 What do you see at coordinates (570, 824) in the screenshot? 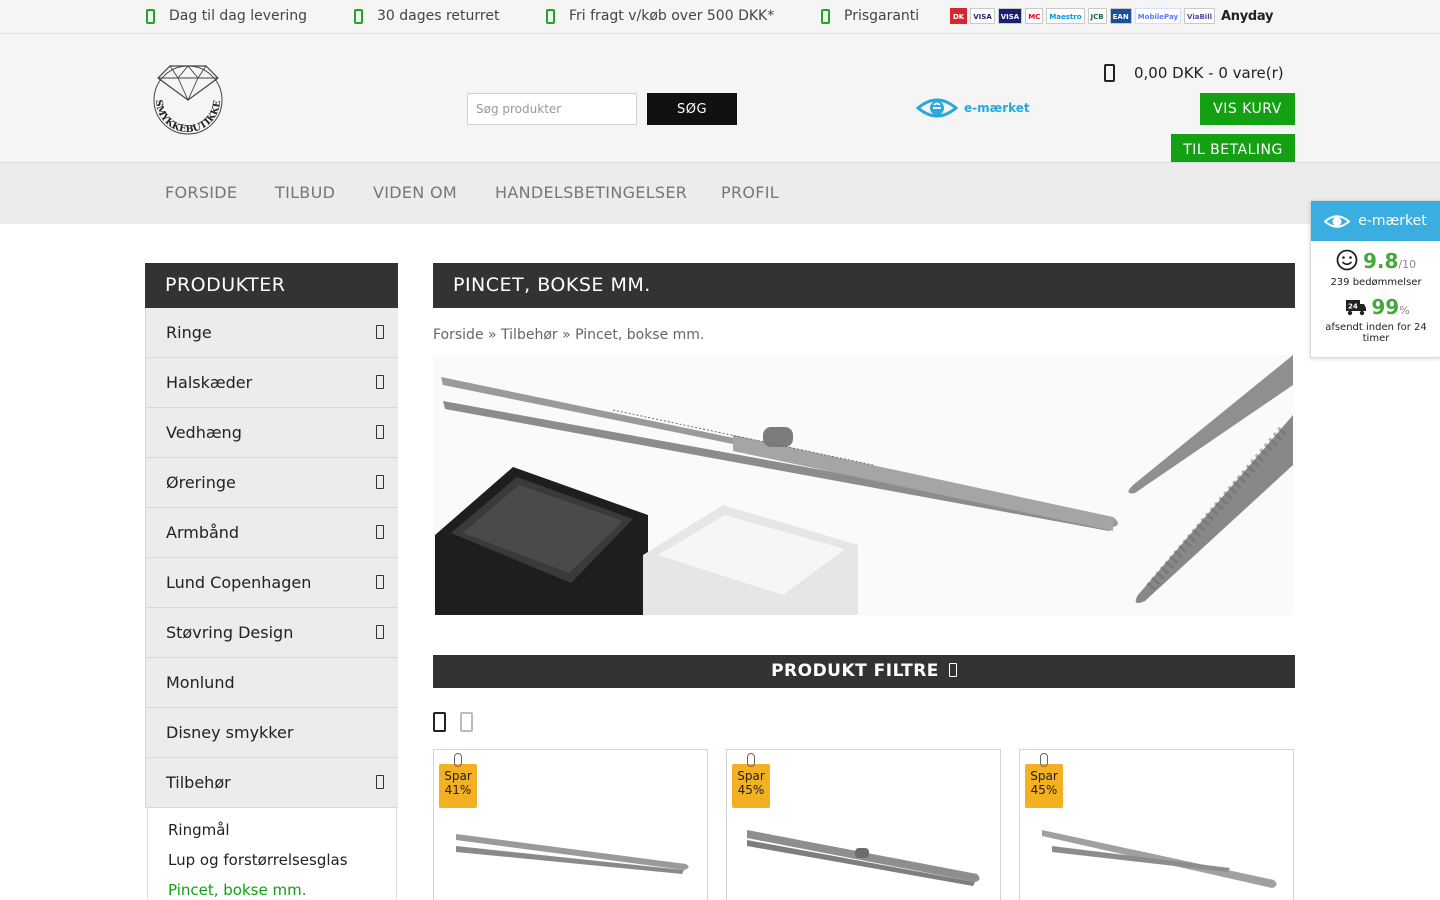
I see `product-card: Spar 41%` at bounding box center [570, 824].